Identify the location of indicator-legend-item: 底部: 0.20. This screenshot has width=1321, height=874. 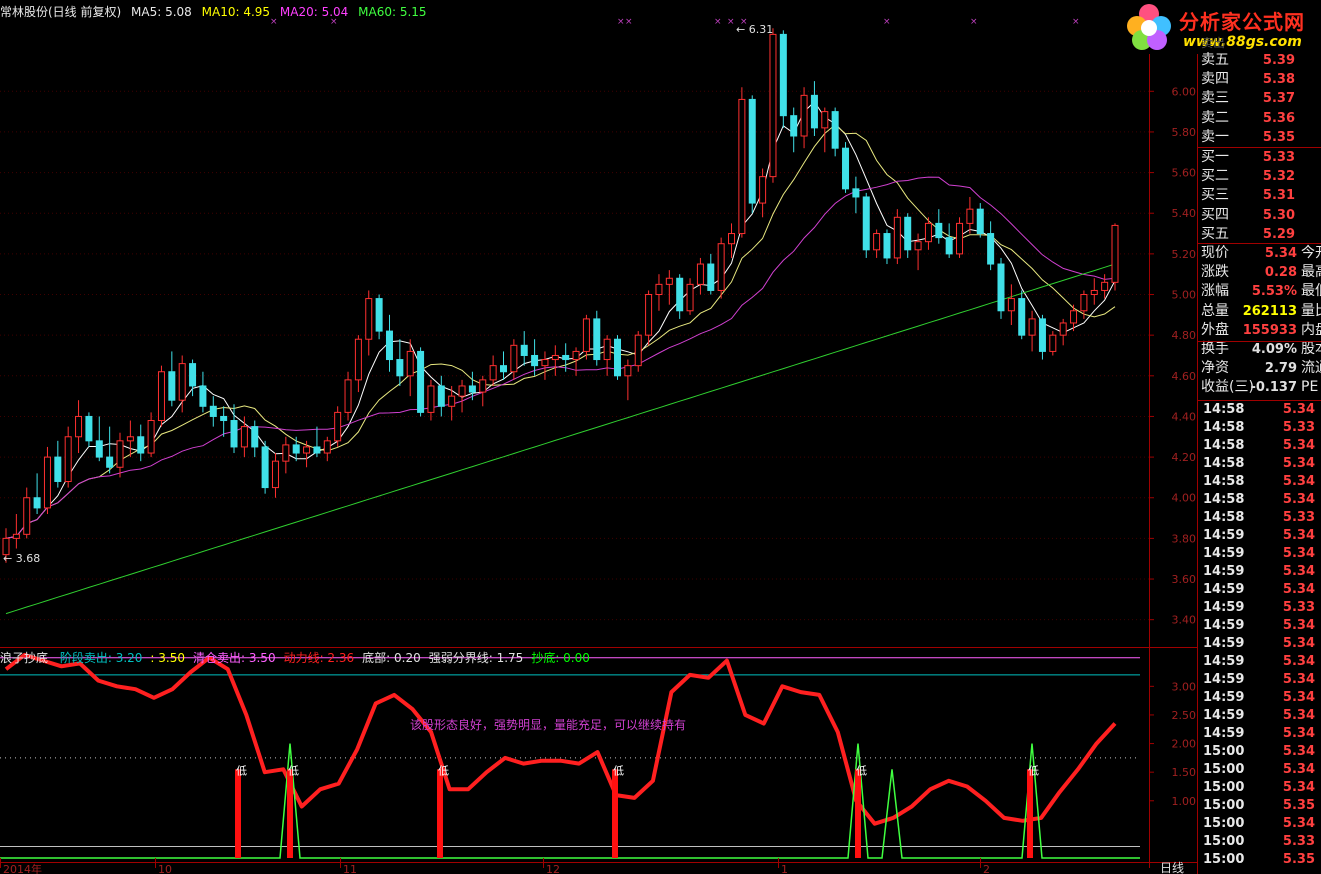
(391, 658).